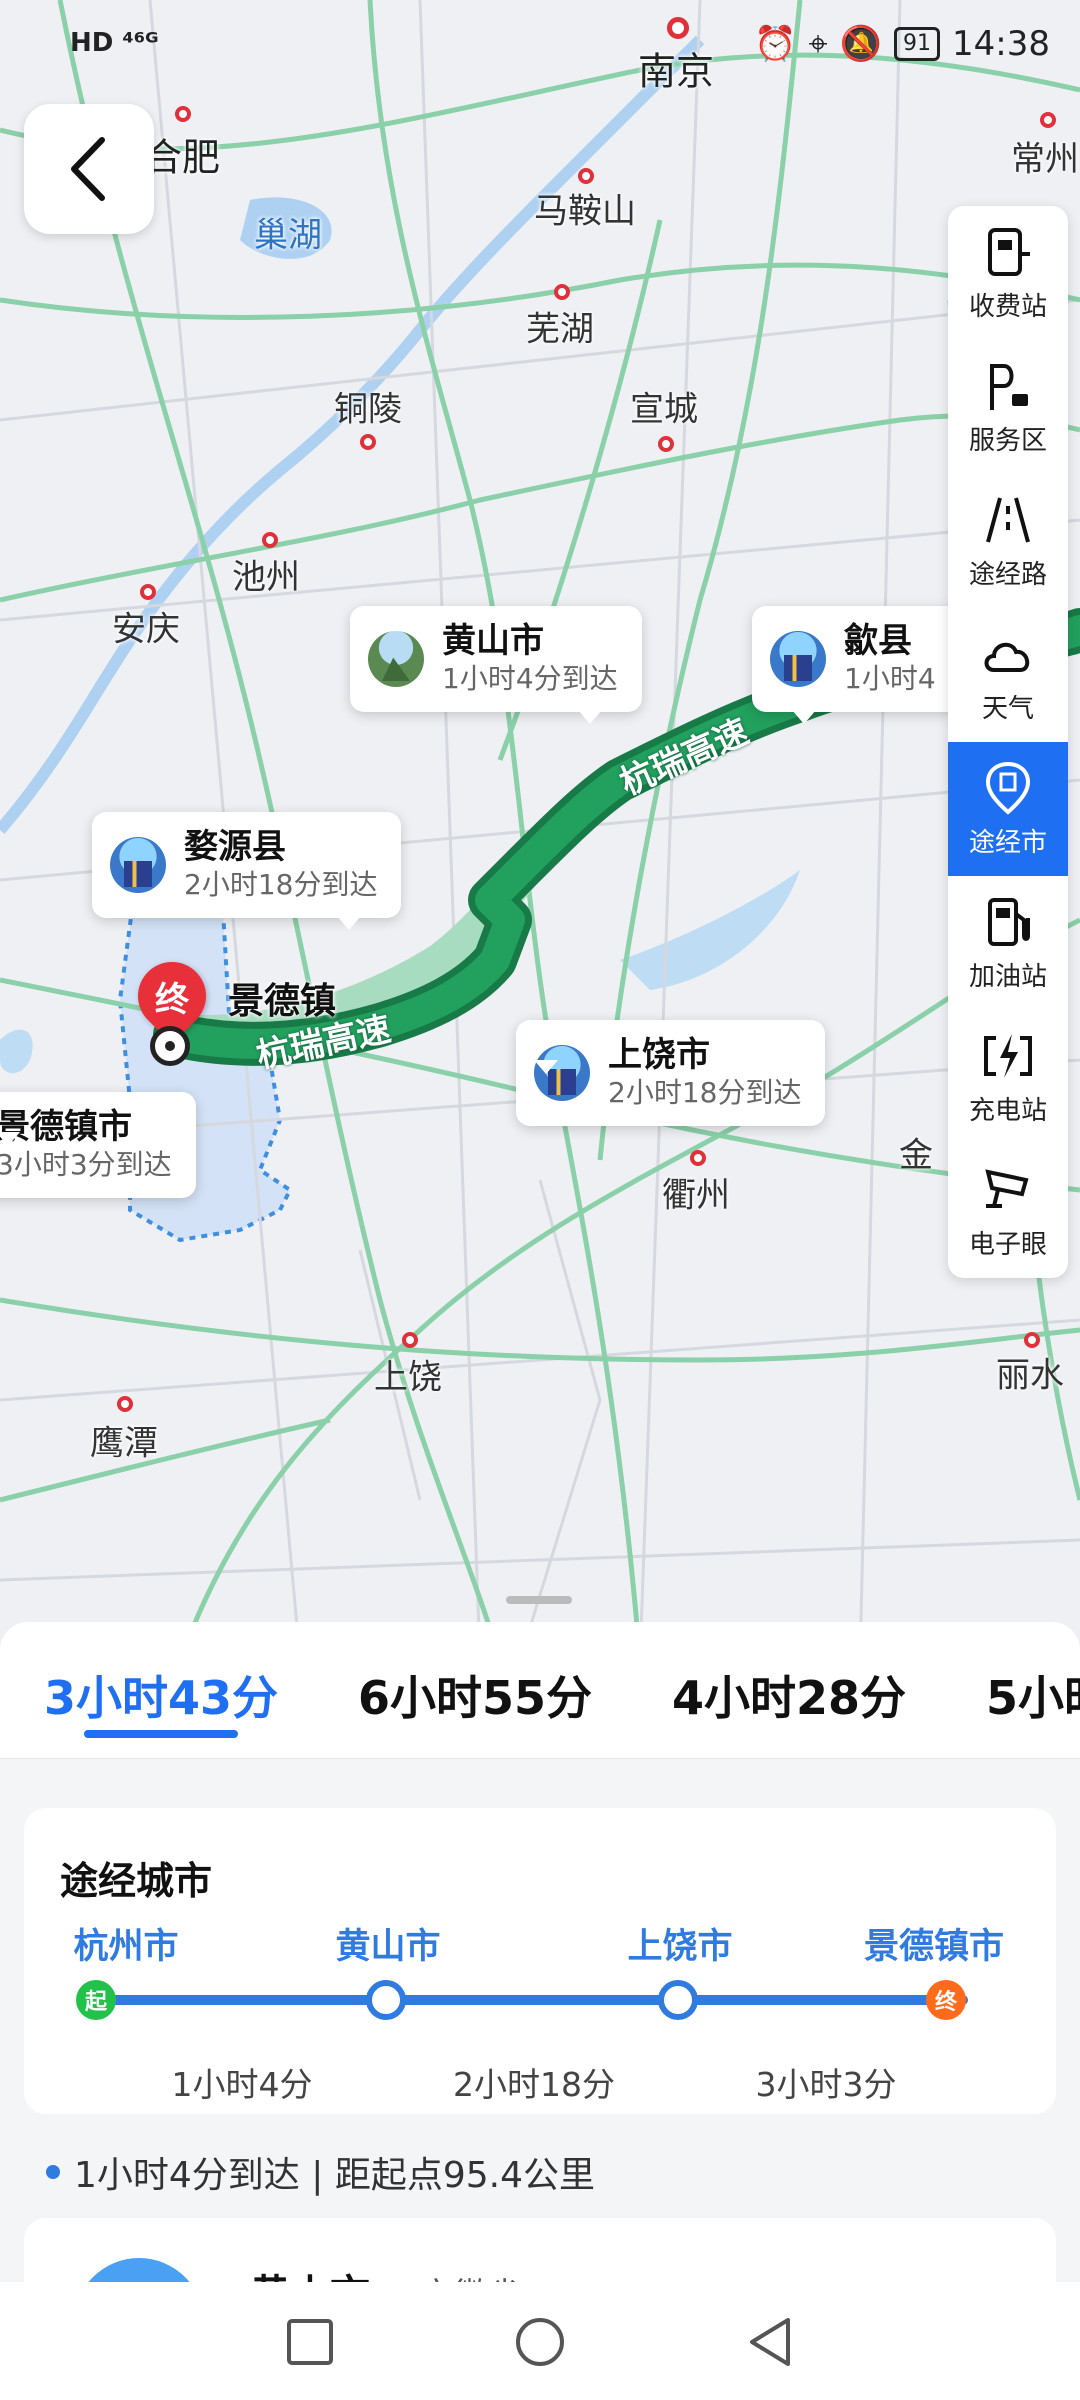 This screenshot has height=2400, width=1080. I want to click on active-tab-indicator, so click(161, 1734).